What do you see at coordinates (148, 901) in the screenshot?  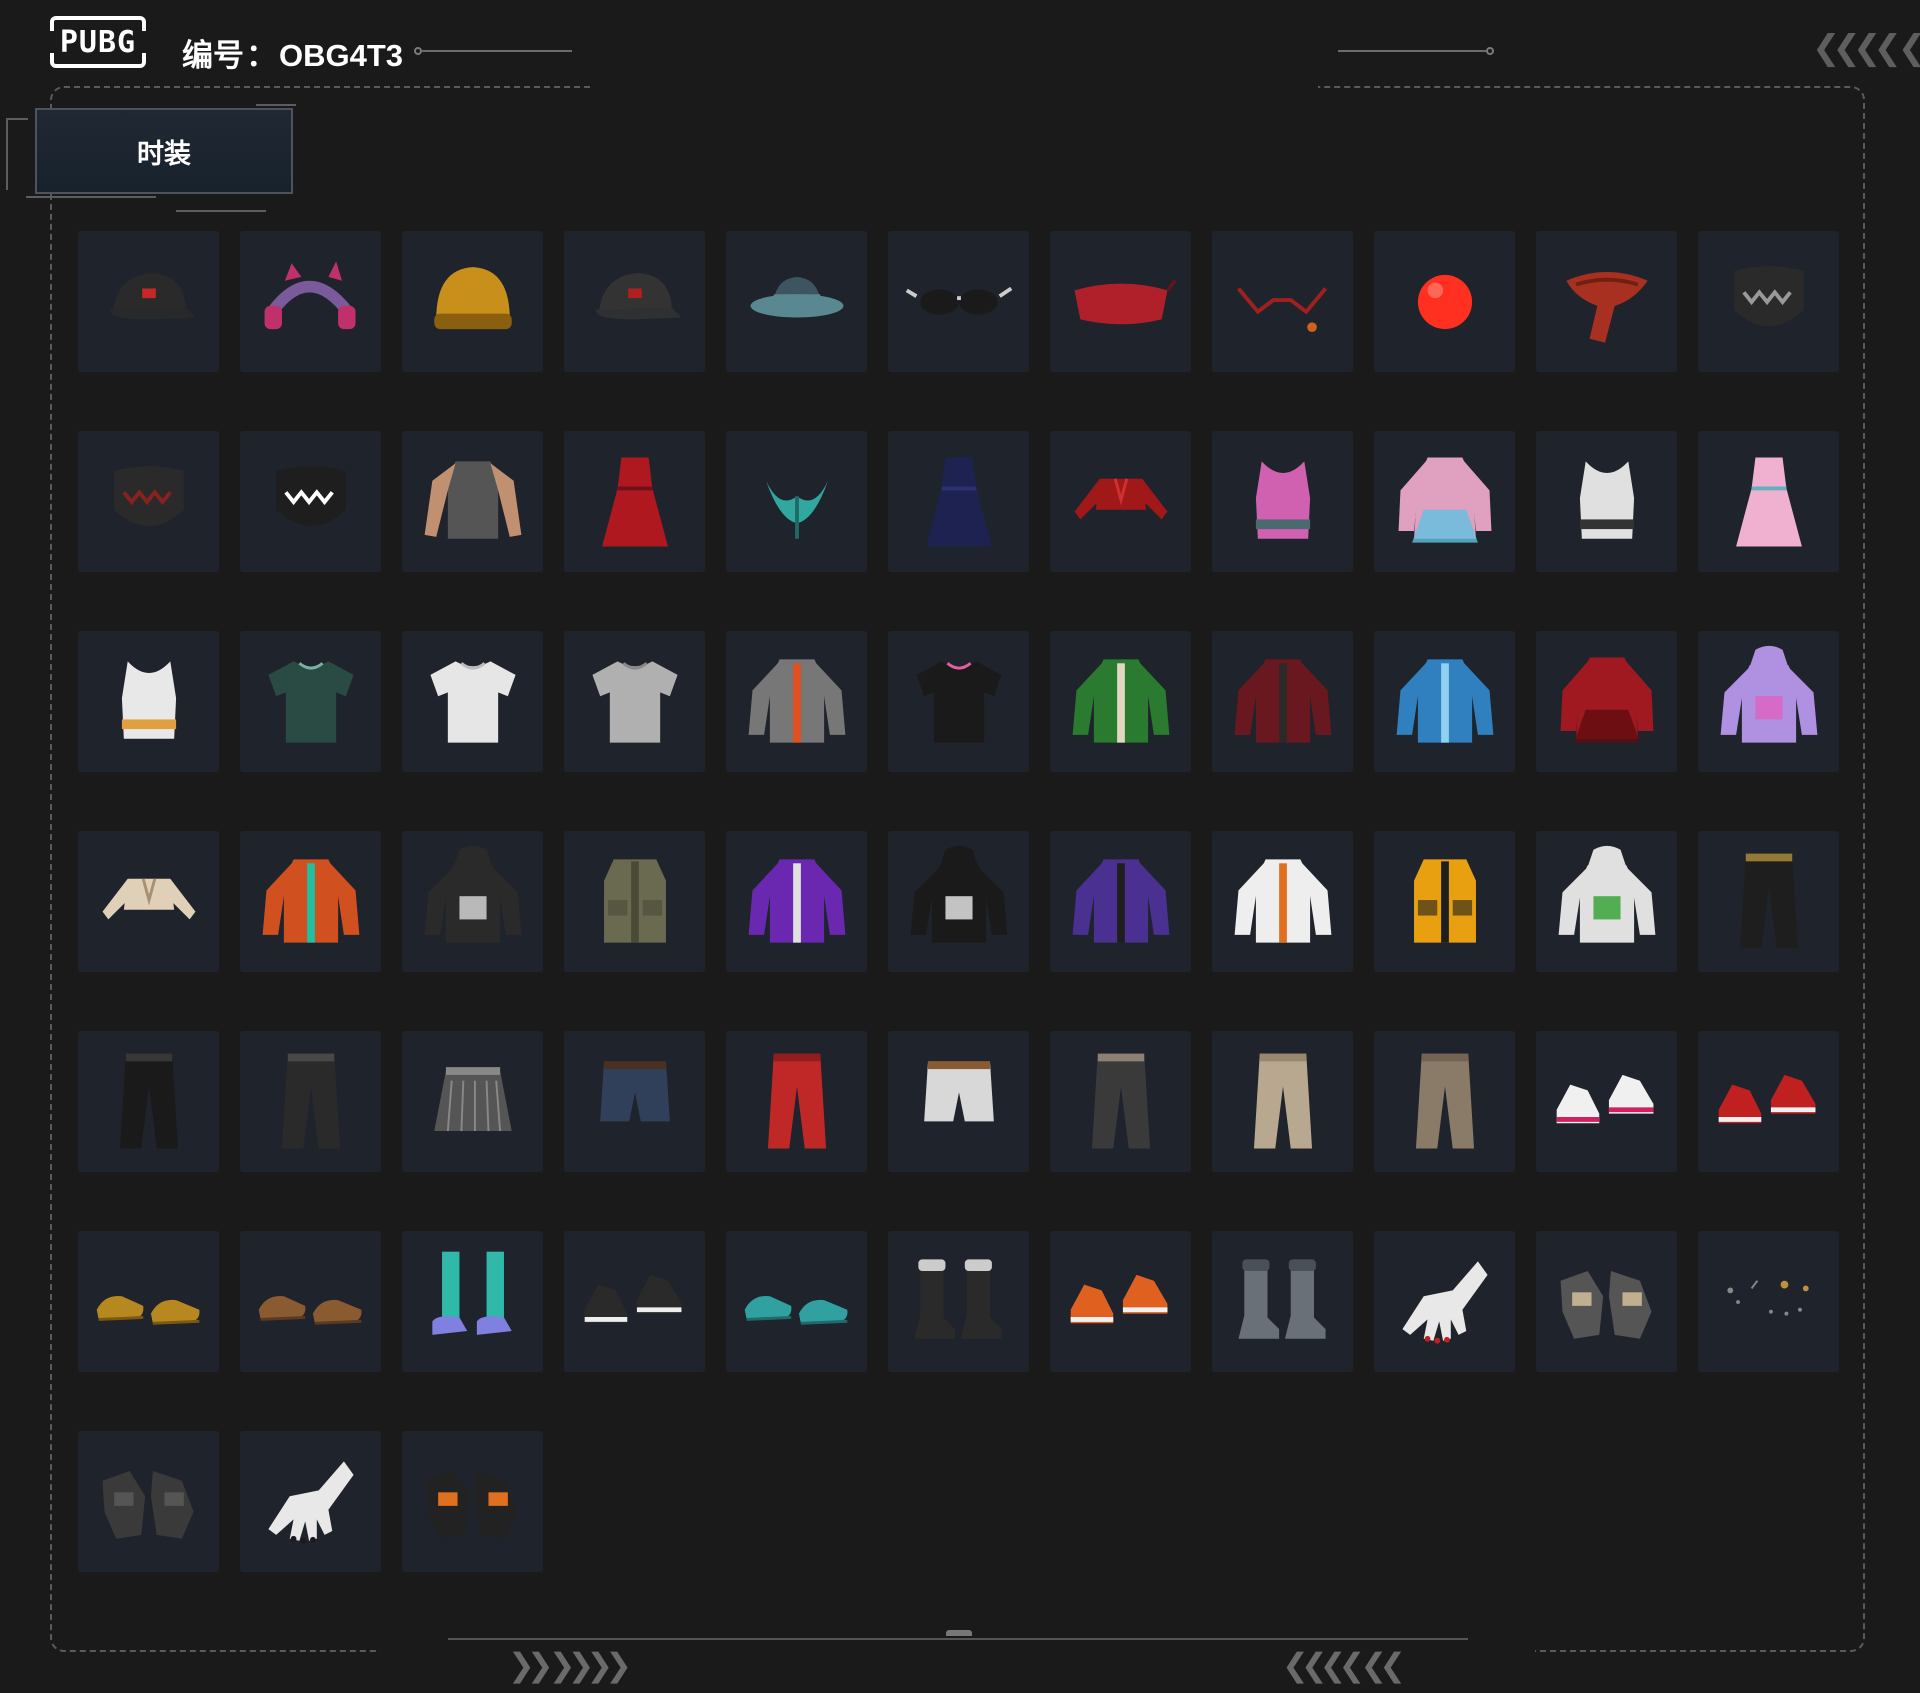 I see `item-tile-beige-crop-jacket` at bounding box center [148, 901].